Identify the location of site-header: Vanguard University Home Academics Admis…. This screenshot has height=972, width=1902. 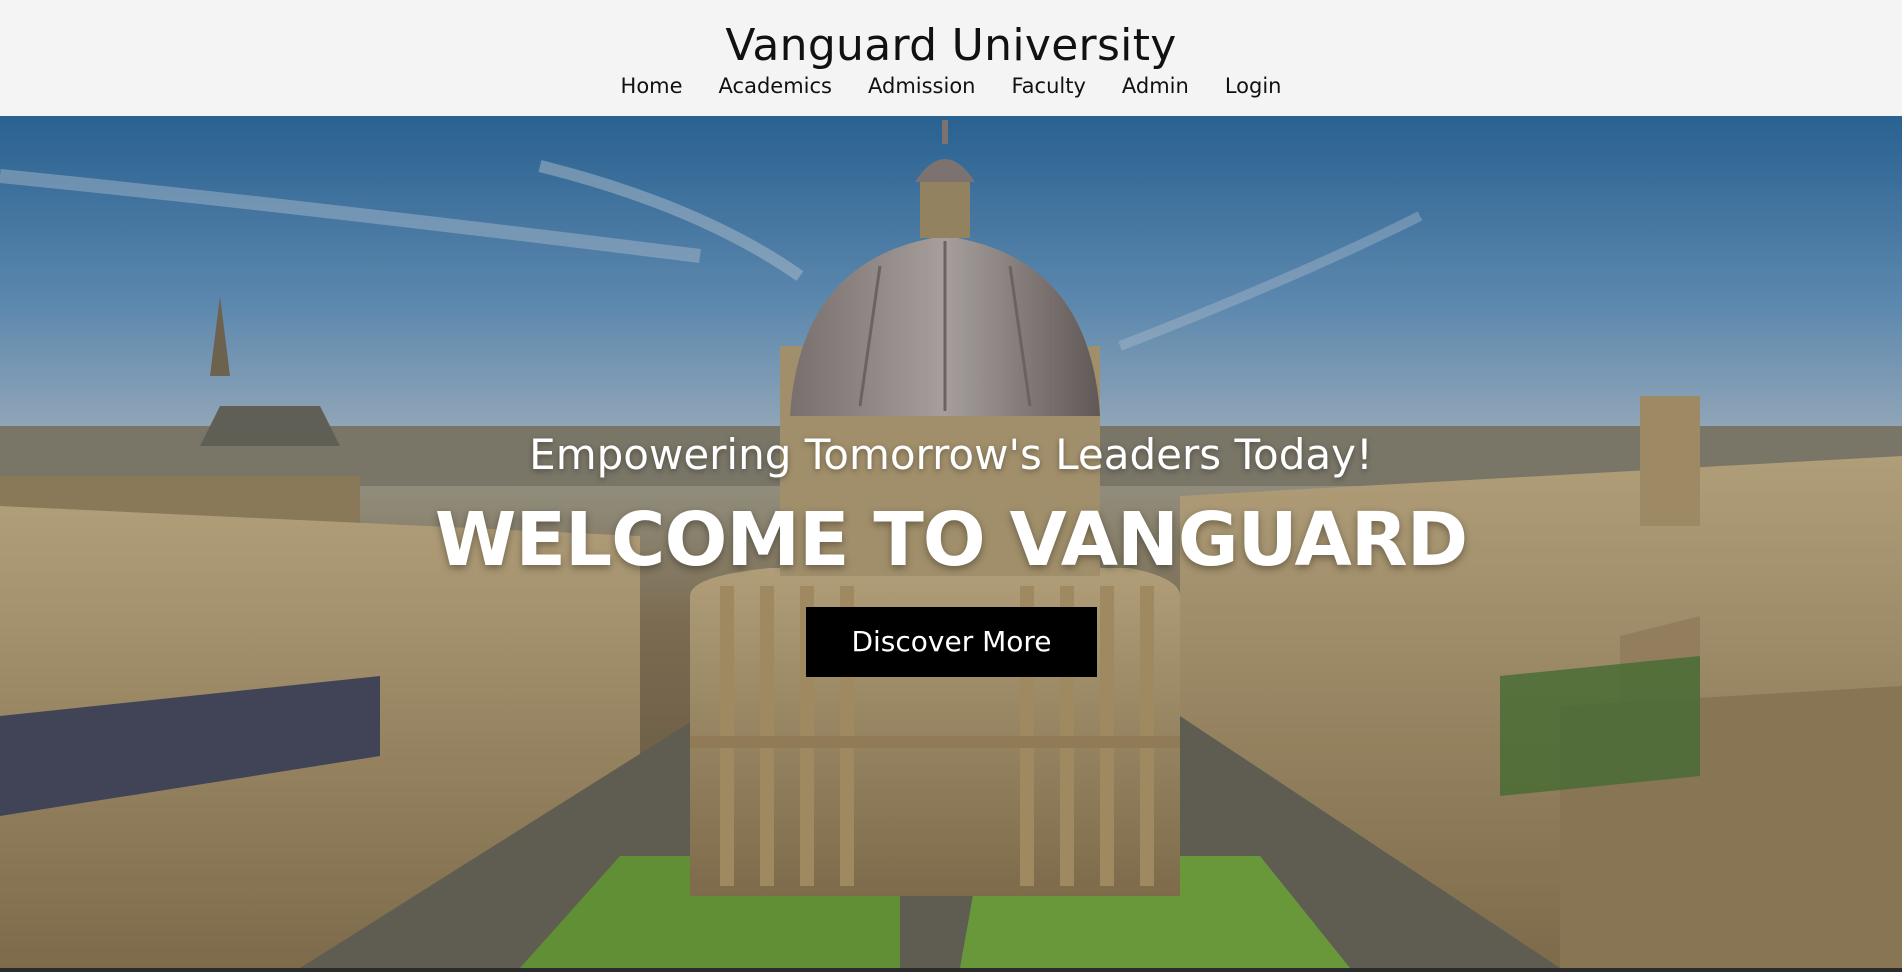
(951, 58).